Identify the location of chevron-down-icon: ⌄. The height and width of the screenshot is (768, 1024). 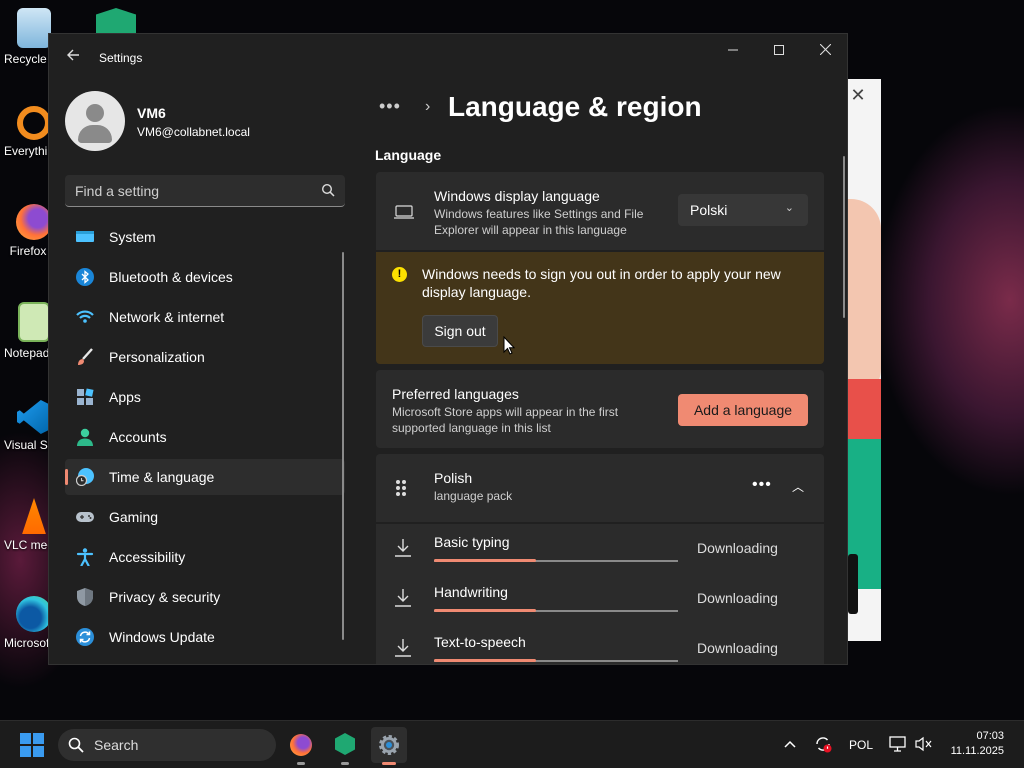
(789, 208).